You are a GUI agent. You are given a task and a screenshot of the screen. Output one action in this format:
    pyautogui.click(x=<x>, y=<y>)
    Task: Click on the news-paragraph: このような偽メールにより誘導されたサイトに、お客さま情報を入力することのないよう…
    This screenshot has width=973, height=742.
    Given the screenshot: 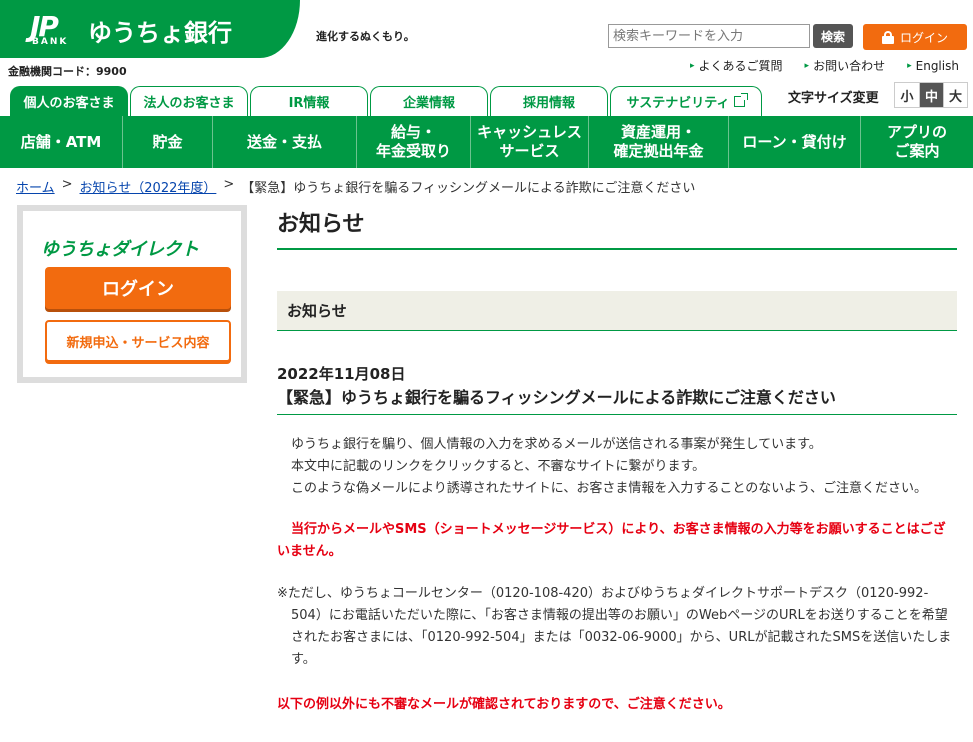 What is the action you would take?
    pyautogui.click(x=609, y=488)
    